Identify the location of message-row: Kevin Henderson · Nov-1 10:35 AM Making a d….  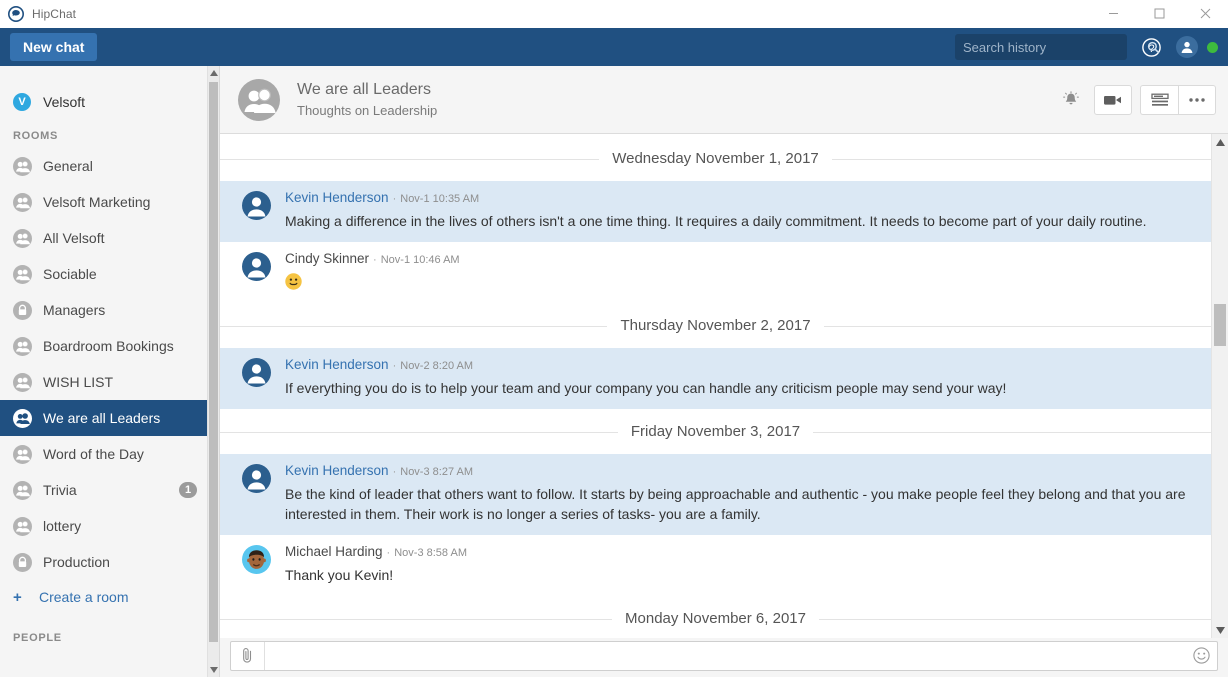
(715, 211).